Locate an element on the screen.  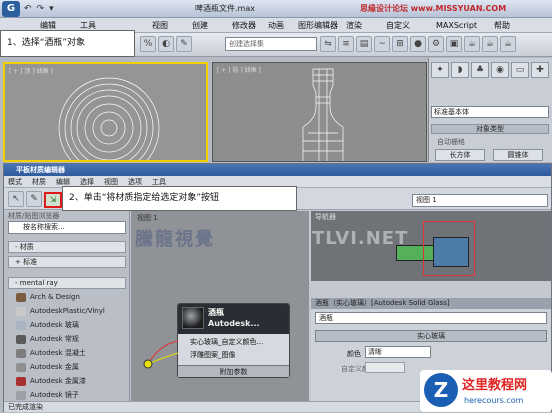
curve-editor-icon: ~ is located at coordinates (382, 44).